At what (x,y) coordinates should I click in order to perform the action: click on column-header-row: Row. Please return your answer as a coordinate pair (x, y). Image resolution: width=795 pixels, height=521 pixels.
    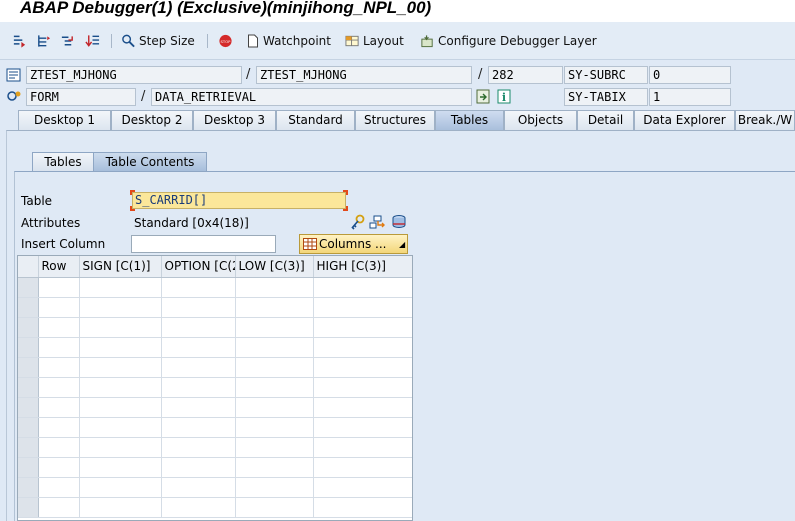
    Looking at the image, I should click on (59, 267).